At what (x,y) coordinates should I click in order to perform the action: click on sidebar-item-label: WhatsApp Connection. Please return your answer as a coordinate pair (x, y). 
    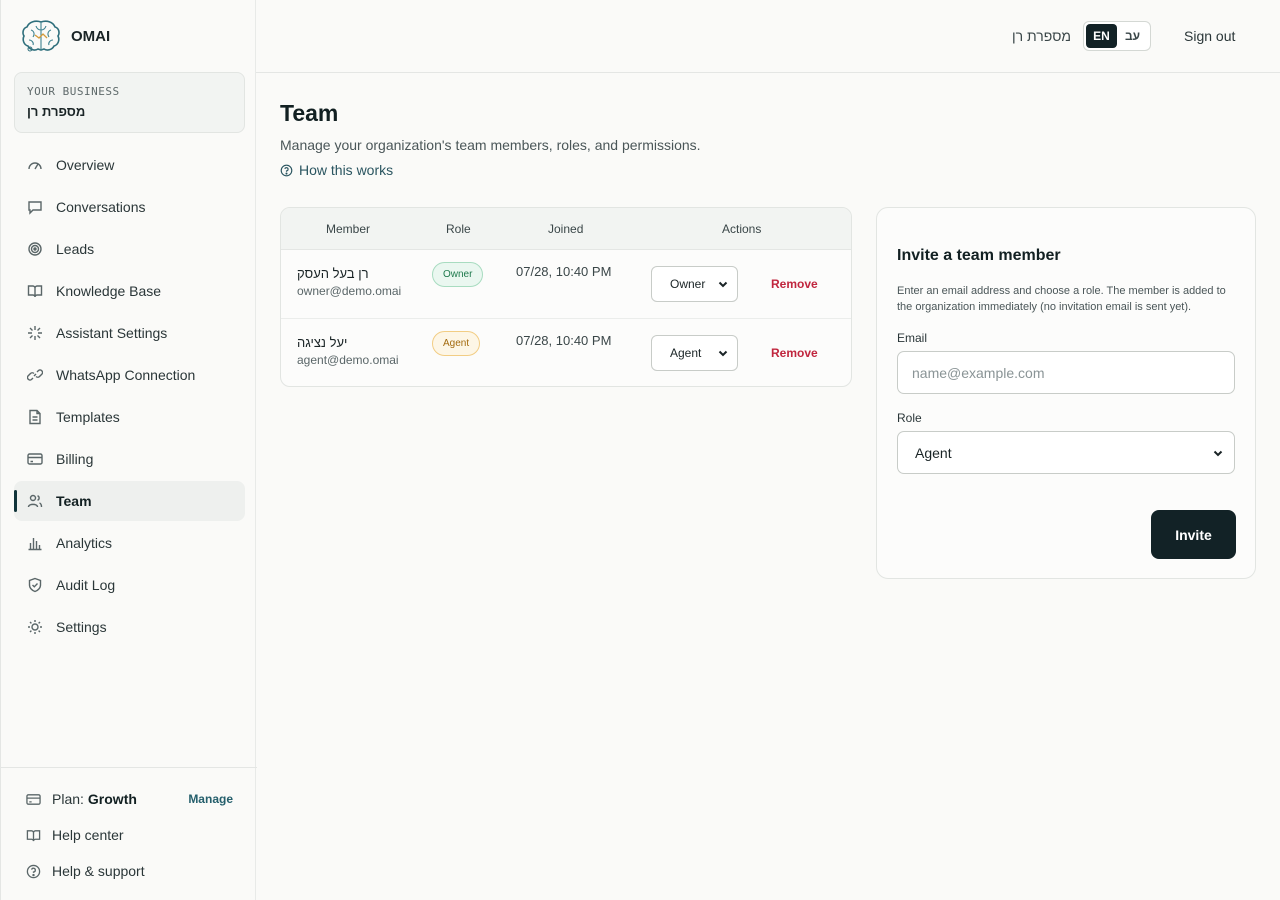
    Looking at the image, I should click on (126, 375).